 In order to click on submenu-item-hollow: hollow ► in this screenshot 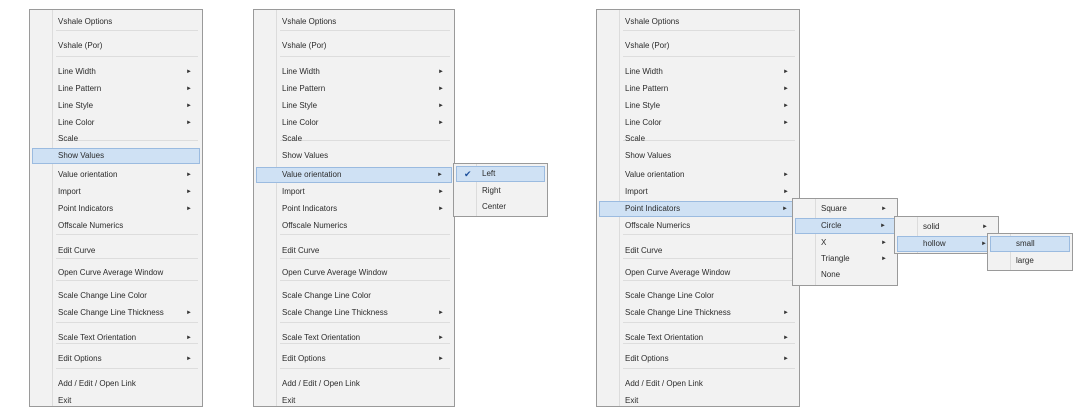, I will do `click(946, 244)`.